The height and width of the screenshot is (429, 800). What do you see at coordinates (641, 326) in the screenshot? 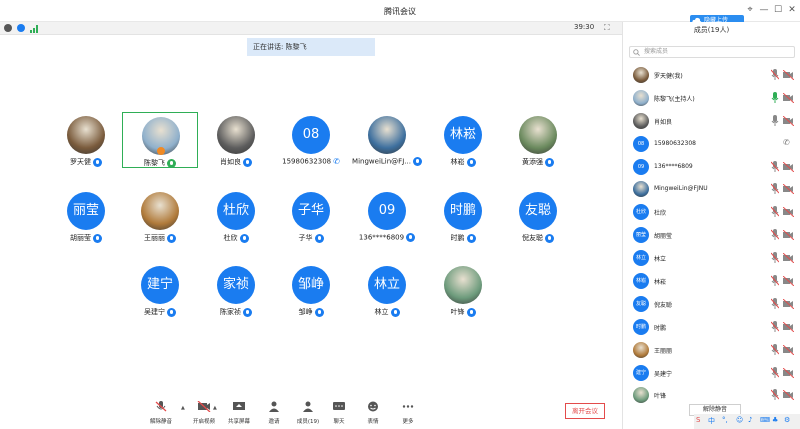
I see `member-avatar: 时鹏` at bounding box center [641, 326].